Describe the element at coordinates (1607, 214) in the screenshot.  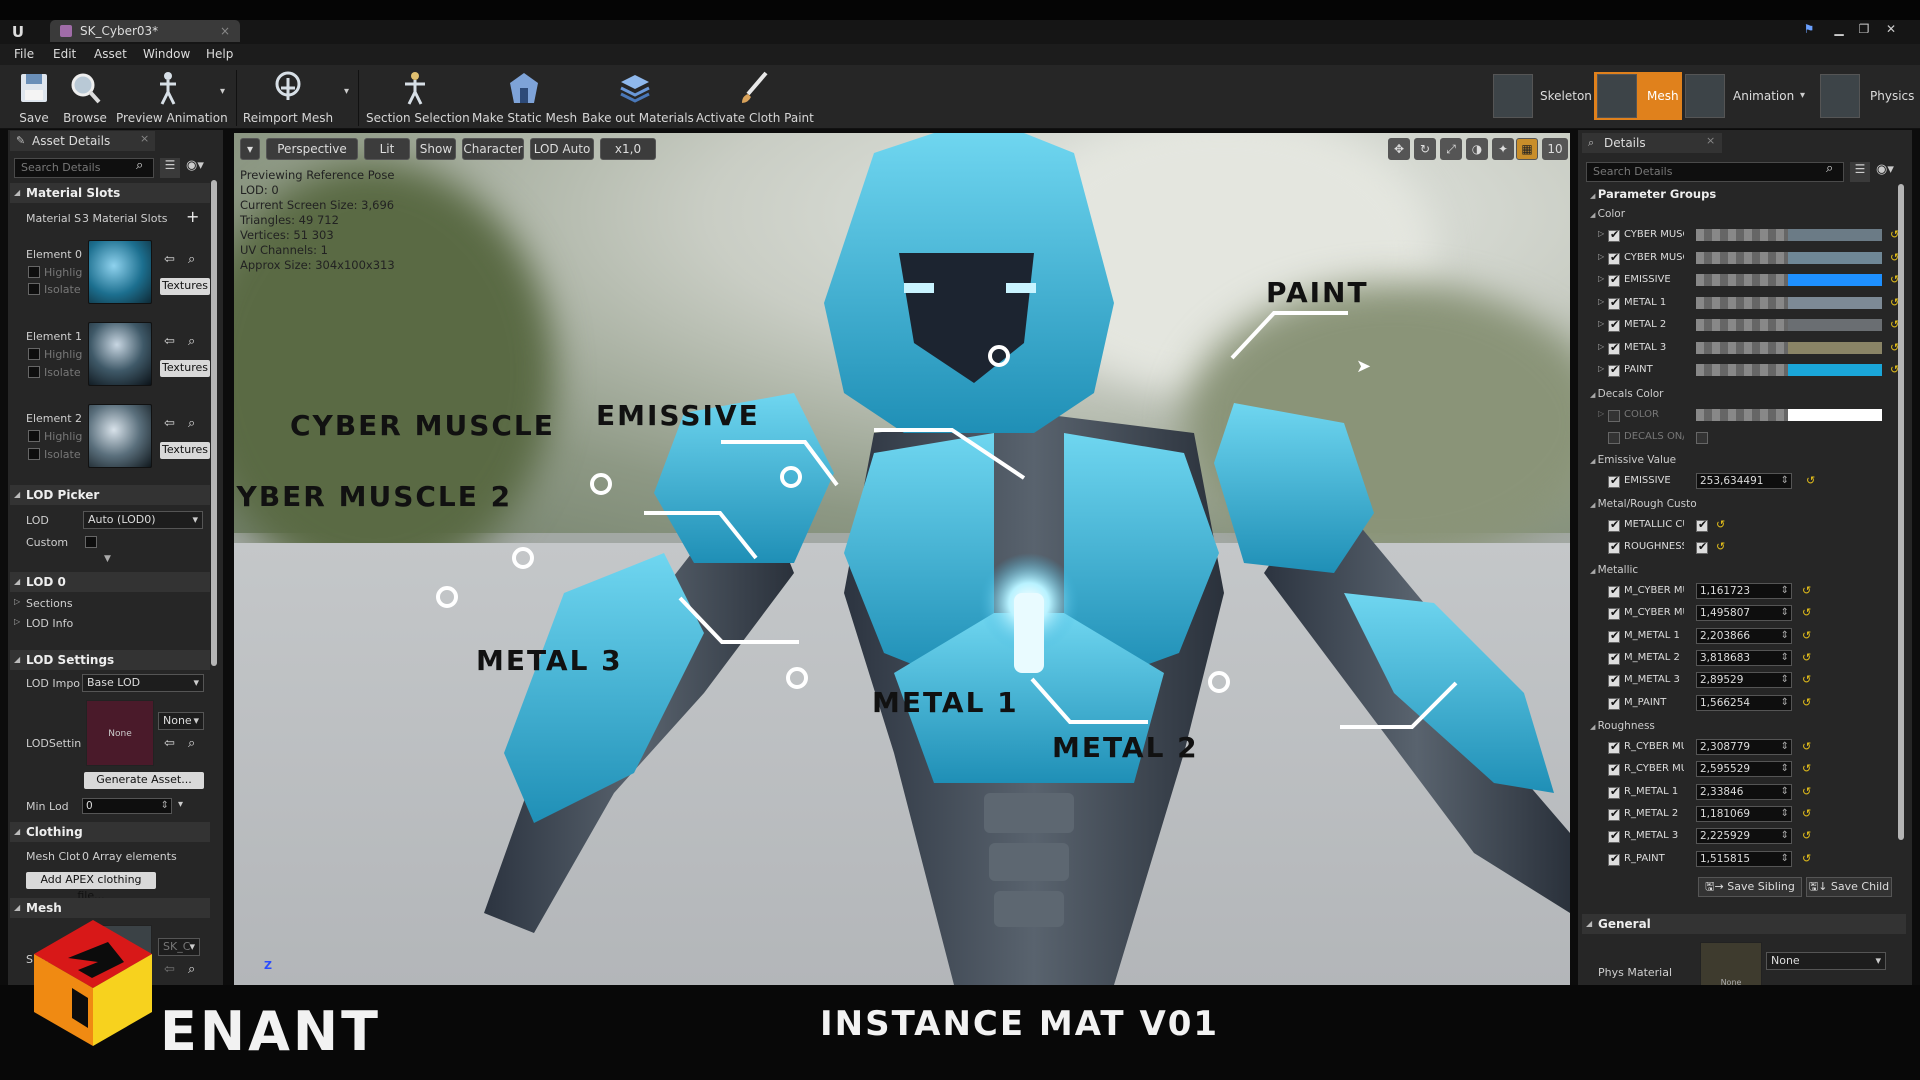
I see `color-group-header: Color` at that location.